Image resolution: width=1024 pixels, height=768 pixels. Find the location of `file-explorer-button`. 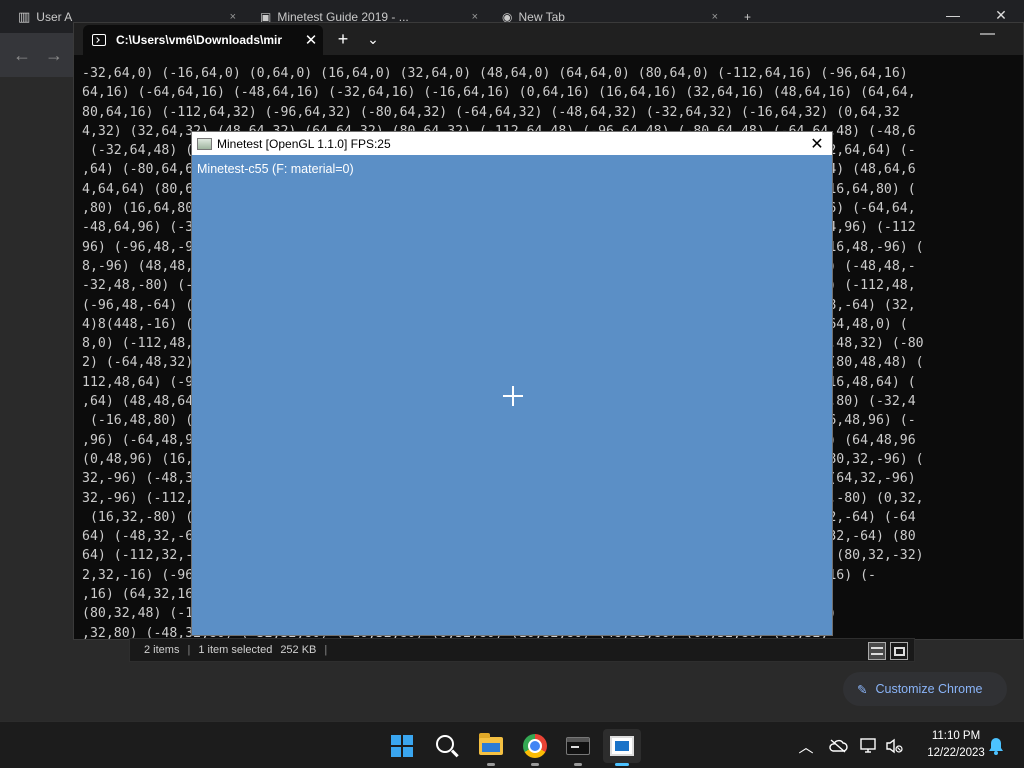

file-explorer-button is located at coordinates (491, 747).